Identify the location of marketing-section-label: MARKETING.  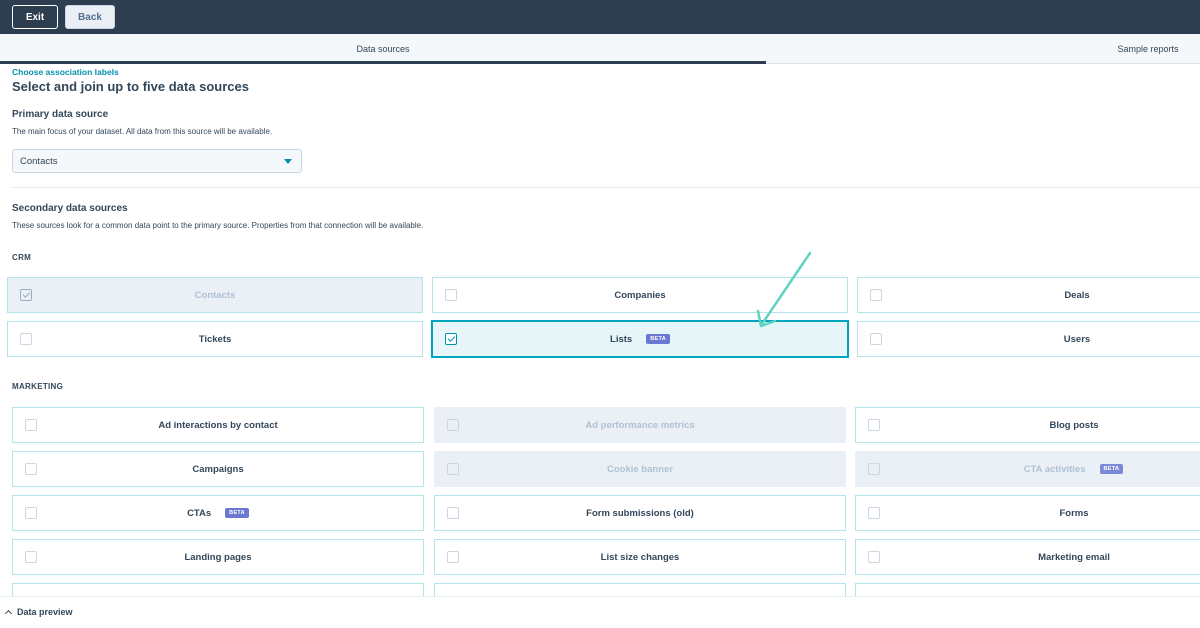
(38, 386).